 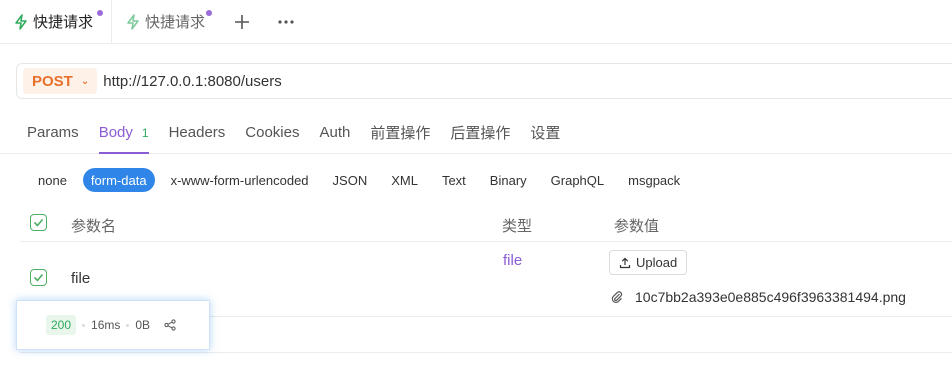 I want to click on tab-label: 前置操作, so click(x=400, y=133).